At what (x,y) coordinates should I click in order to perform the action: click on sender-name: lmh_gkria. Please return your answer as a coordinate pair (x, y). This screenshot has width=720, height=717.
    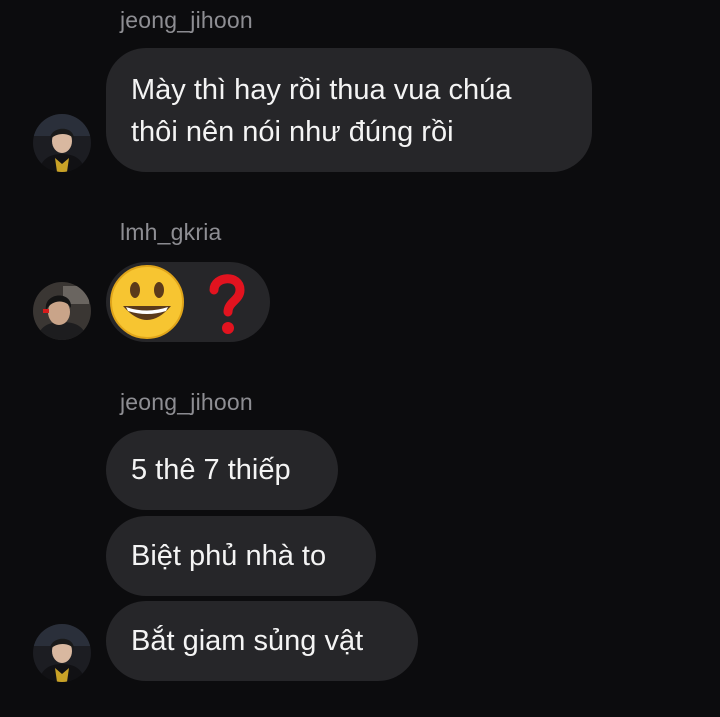
    Looking at the image, I should click on (171, 232).